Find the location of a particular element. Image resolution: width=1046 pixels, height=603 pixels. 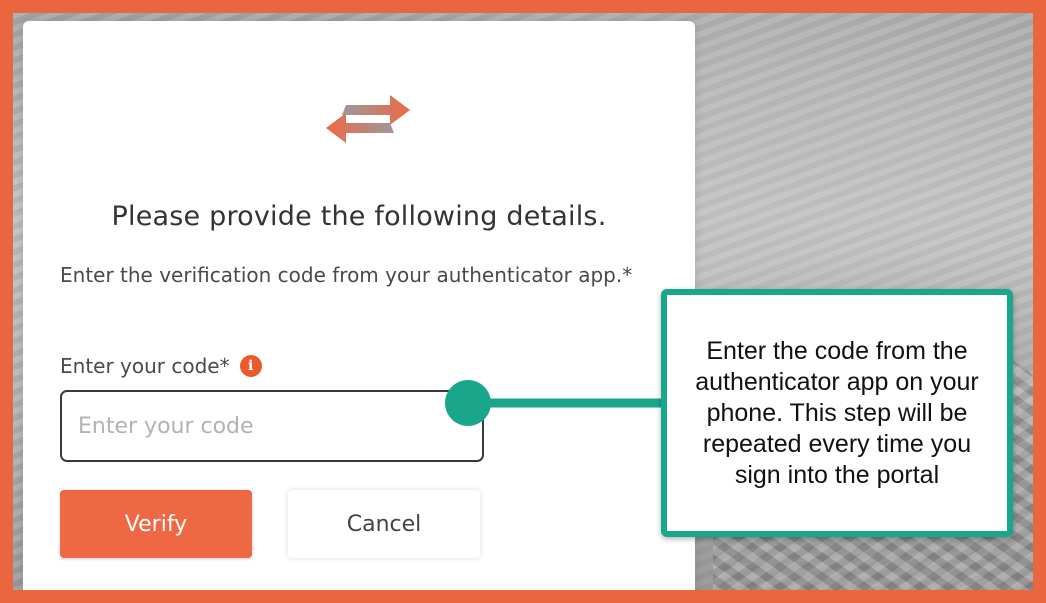

info-icon: i is located at coordinates (250, 366).